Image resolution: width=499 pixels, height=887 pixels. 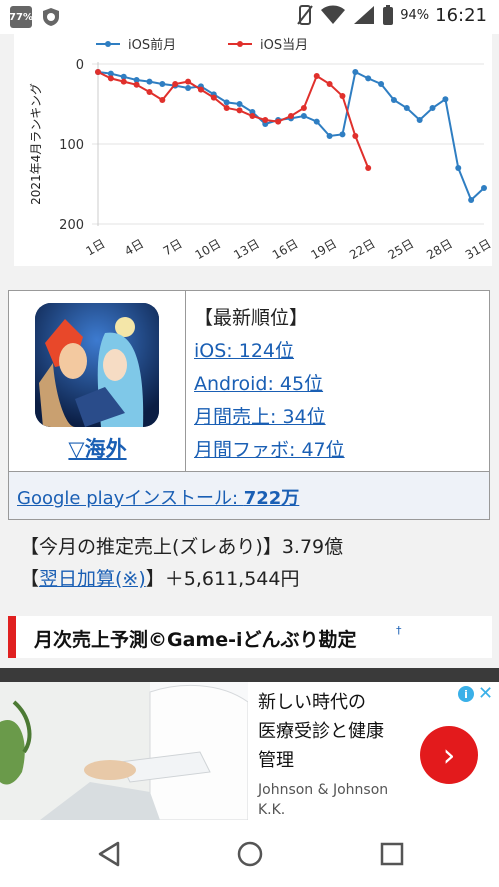 What do you see at coordinates (251, 318) in the screenshot?
I see `ranking-title: 【最新順位】` at bounding box center [251, 318].